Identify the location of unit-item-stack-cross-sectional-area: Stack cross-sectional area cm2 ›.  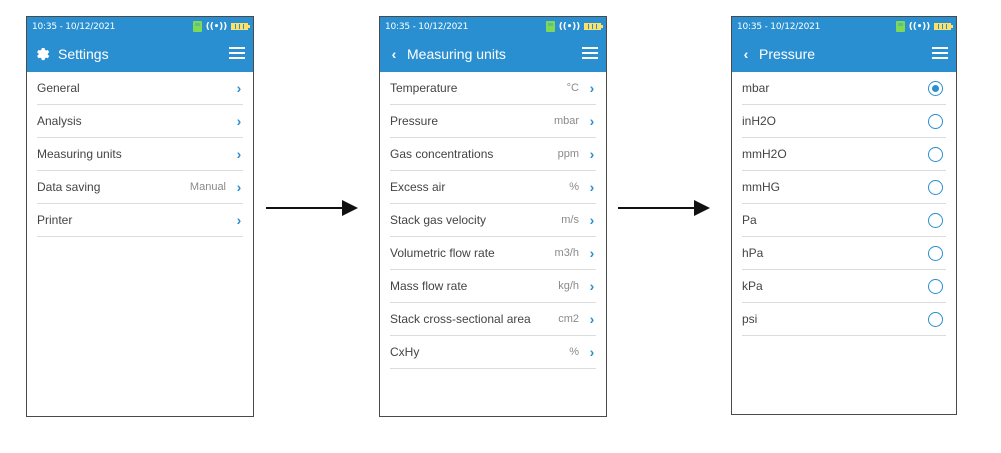
(493, 319).